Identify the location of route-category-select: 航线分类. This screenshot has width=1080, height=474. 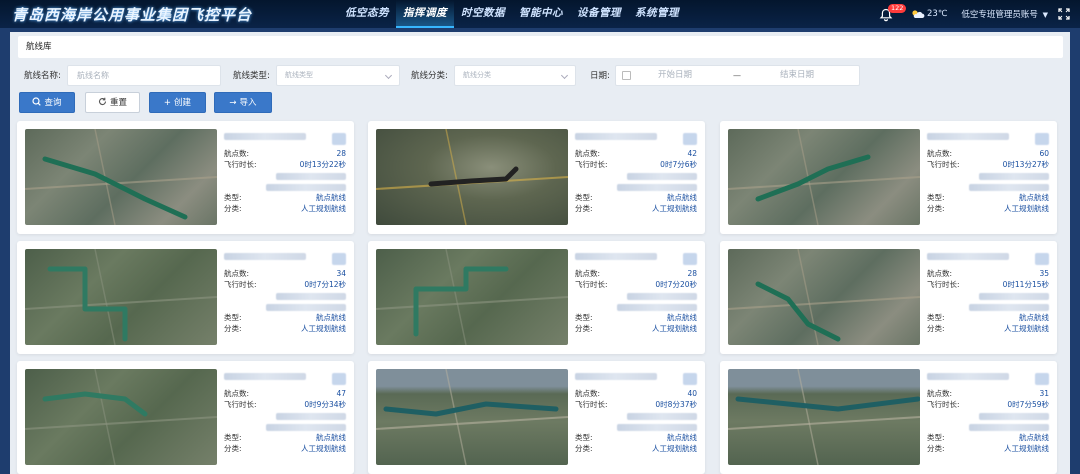
(515, 75).